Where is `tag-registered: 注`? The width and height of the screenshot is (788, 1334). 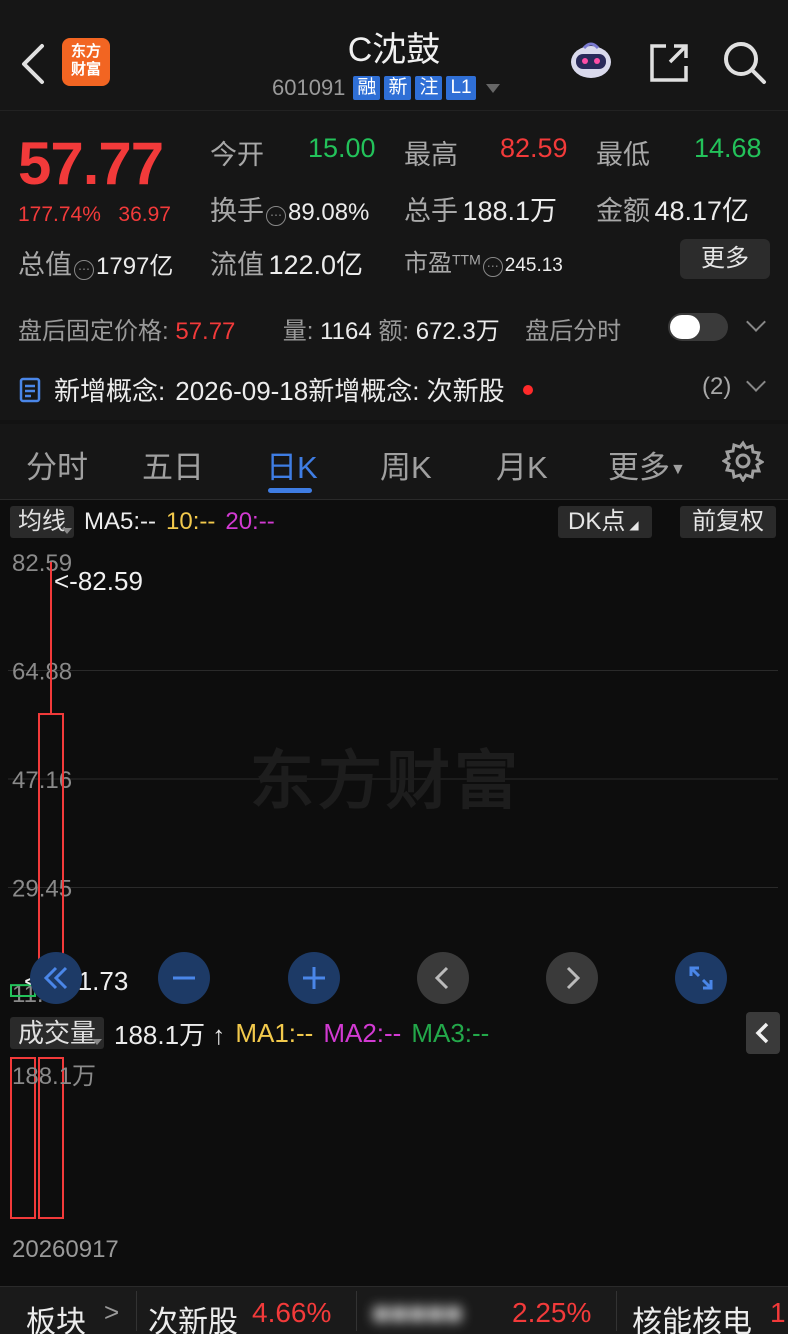
tag-registered: 注 is located at coordinates (429, 88).